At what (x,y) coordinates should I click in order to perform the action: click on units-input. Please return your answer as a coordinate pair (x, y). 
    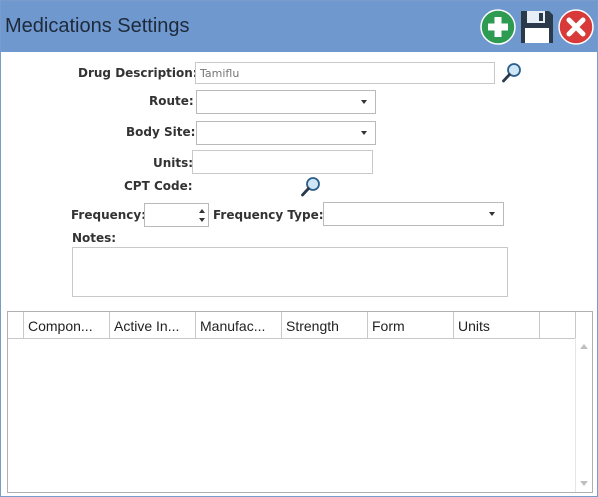
    Looking at the image, I should click on (282, 162).